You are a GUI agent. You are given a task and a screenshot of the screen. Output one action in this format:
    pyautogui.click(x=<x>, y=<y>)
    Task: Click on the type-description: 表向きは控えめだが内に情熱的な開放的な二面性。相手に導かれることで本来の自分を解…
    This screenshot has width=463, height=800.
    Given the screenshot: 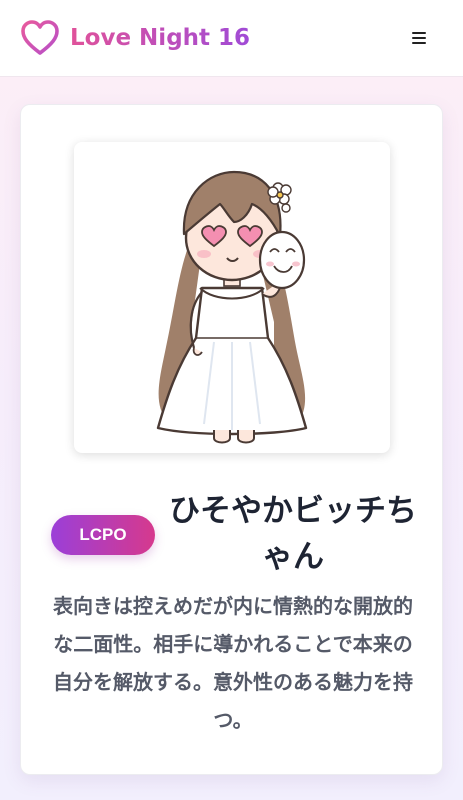 What is the action you would take?
    pyautogui.click(x=233, y=663)
    